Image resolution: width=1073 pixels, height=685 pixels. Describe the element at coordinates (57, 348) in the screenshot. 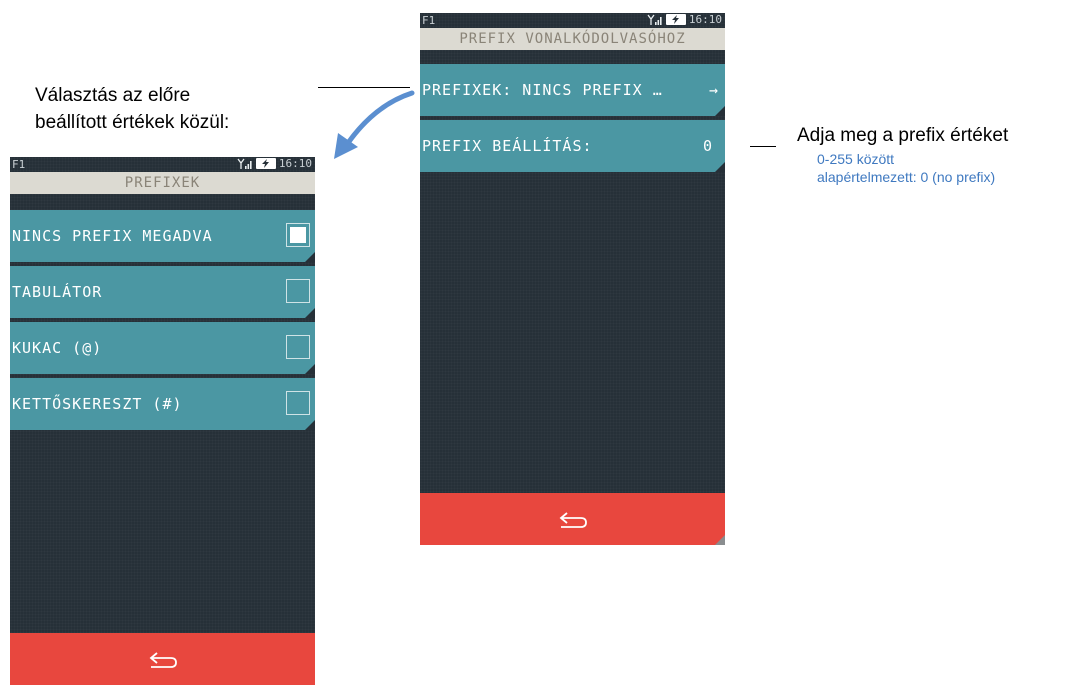

I see `list-item-label: KUKAC (@)` at that location.